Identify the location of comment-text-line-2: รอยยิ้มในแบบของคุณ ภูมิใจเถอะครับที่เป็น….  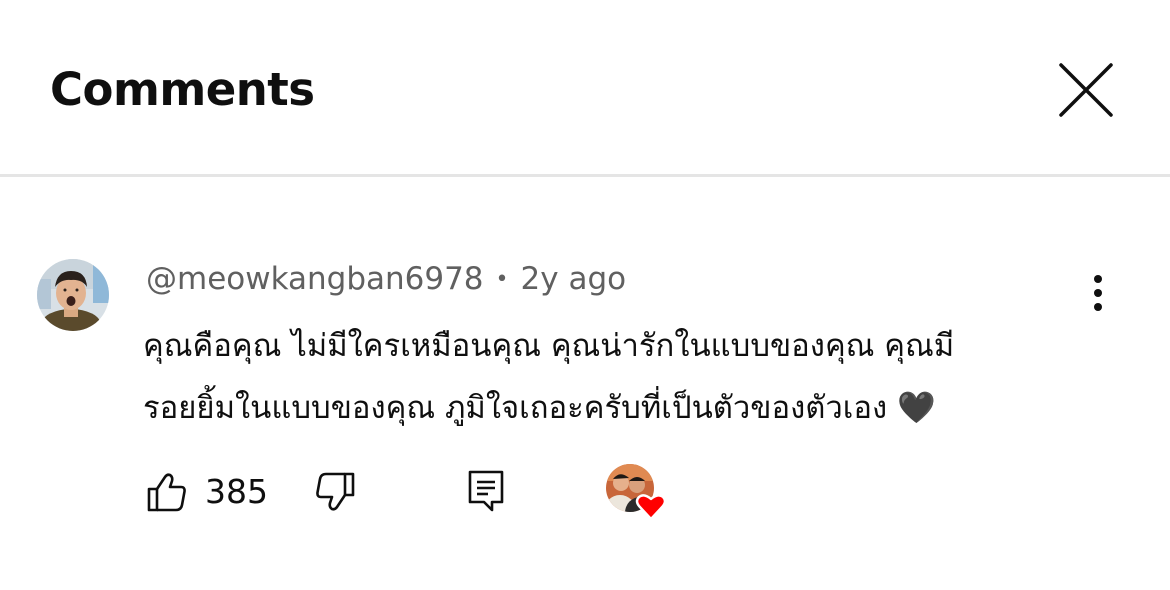
(608, 408).